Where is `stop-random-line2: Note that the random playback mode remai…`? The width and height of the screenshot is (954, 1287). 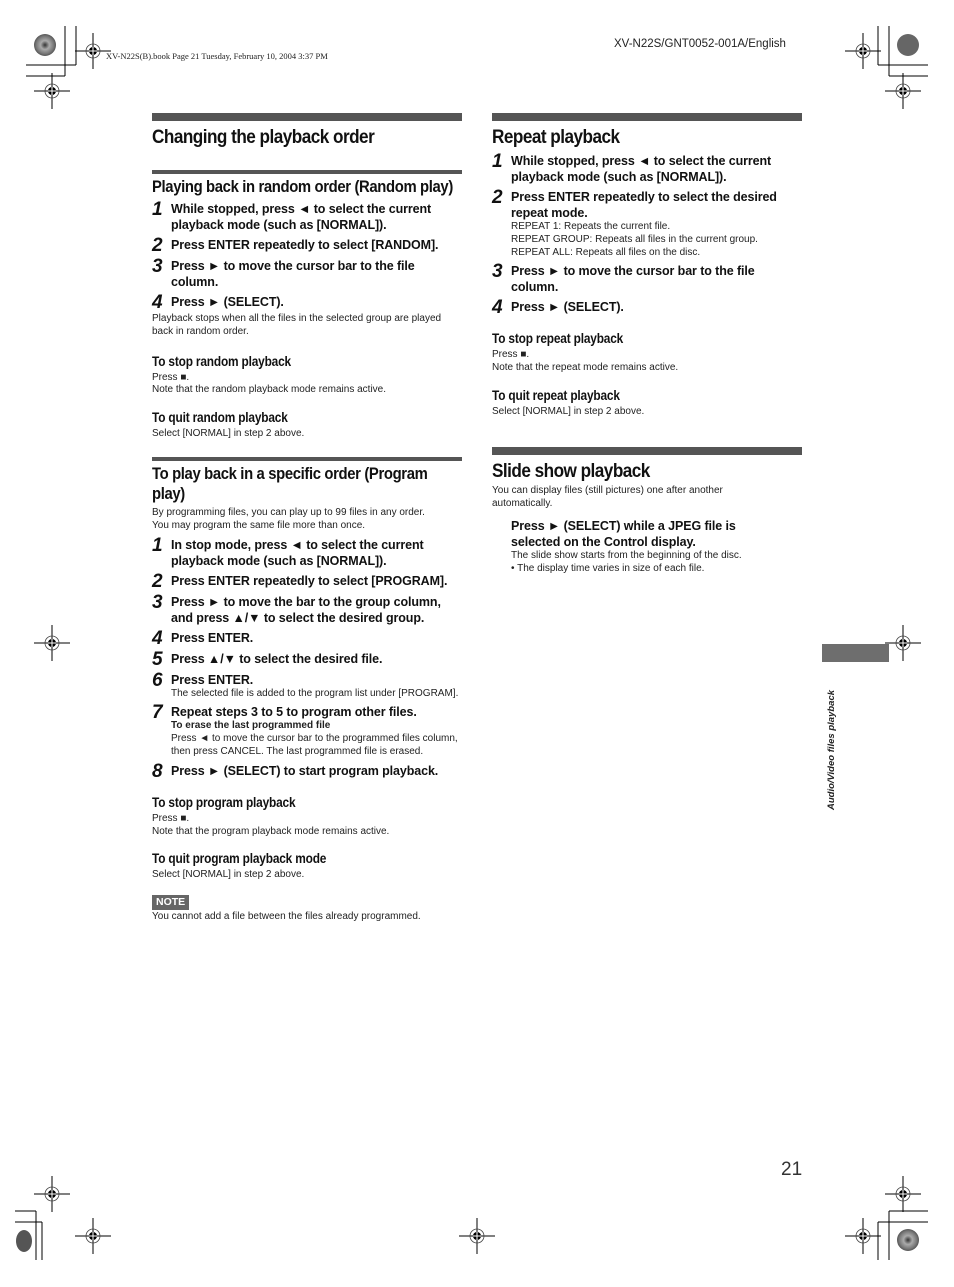 stop-random-line2: Note that the random playback mode remai… is located at coordinates (269, 390).